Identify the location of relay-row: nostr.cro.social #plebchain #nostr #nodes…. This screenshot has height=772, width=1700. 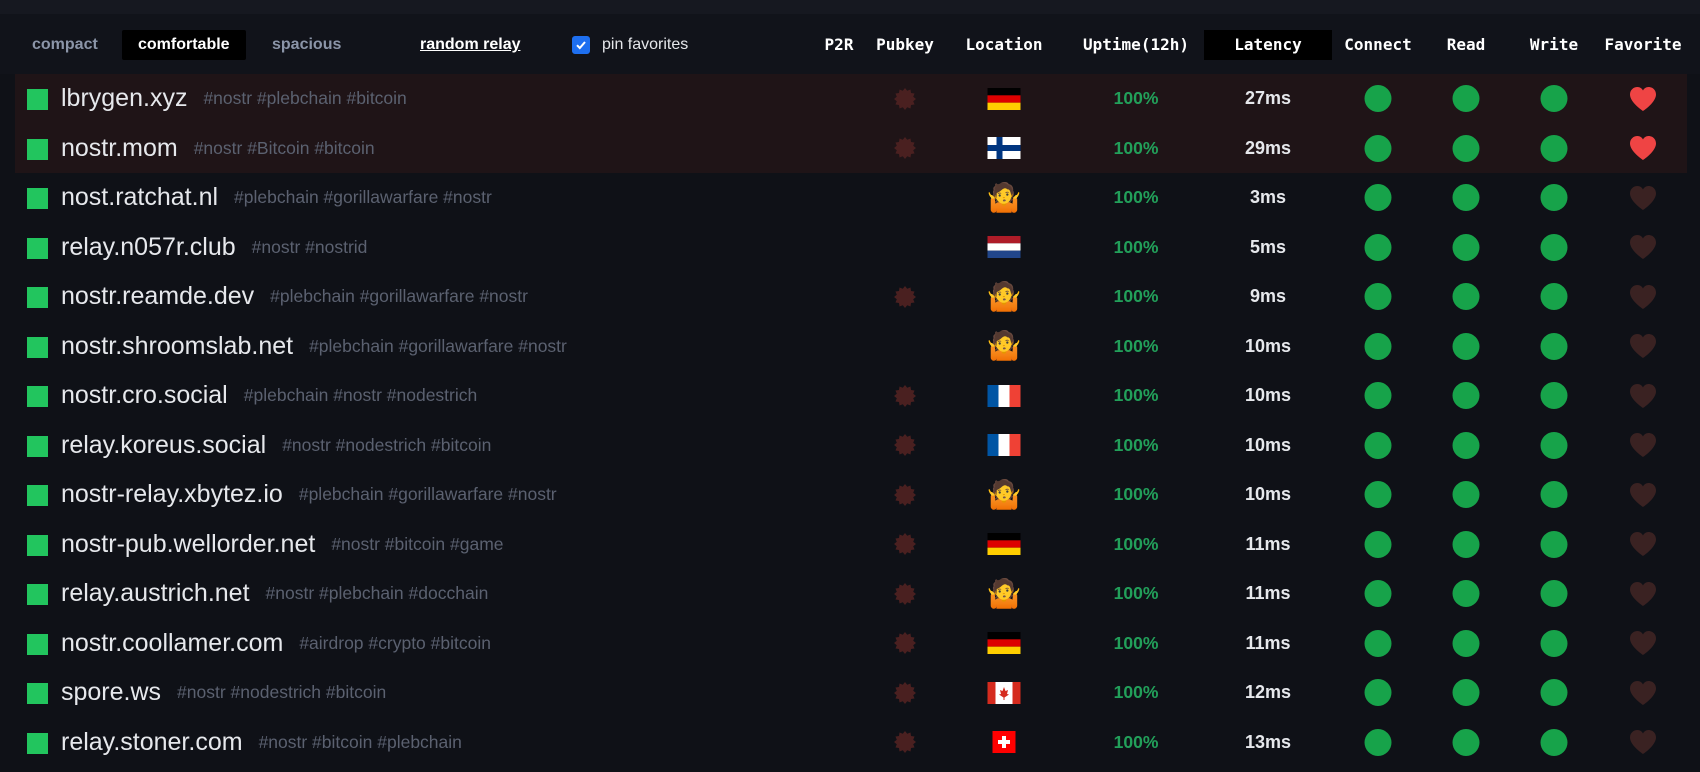
(851, 396).